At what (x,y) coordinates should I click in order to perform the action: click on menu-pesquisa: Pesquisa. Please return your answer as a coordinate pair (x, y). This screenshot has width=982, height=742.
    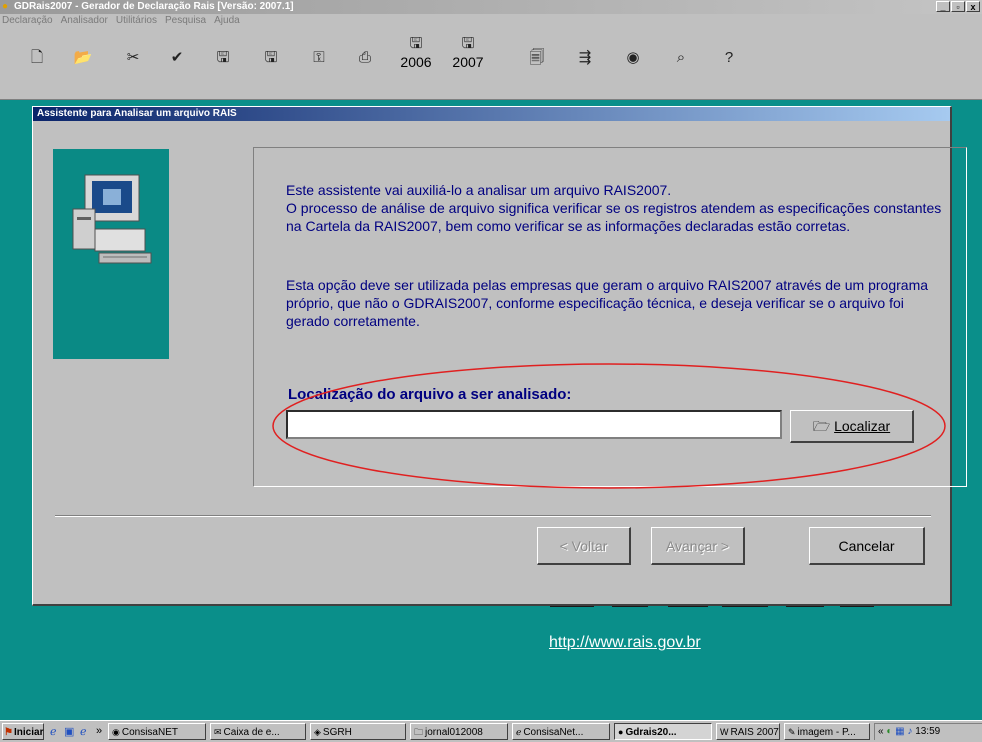
    Looking at the image, I should click on (185, 21).